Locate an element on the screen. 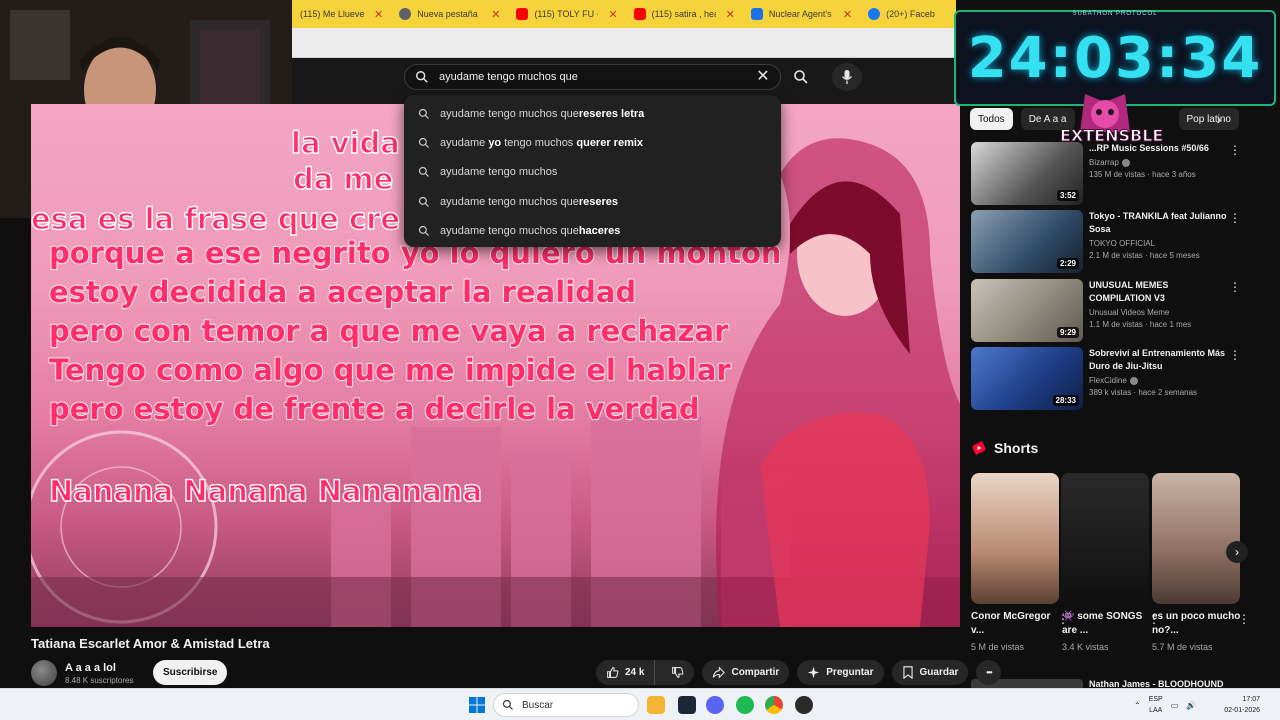 The image size is (1280, 720). browser-tab: (20+) Faceb is located at coordinates (908, 14).